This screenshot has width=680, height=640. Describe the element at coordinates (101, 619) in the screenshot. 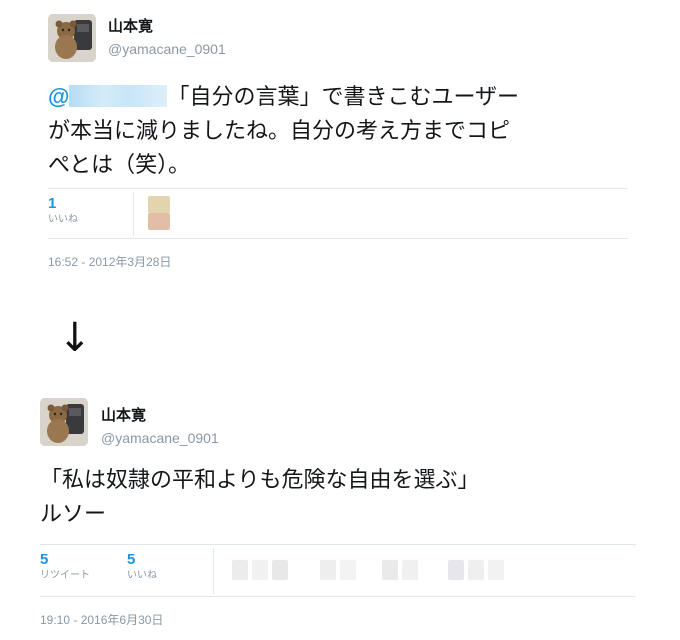

I see `timestamp: 19:10 - 2016年6月30日` at that location.